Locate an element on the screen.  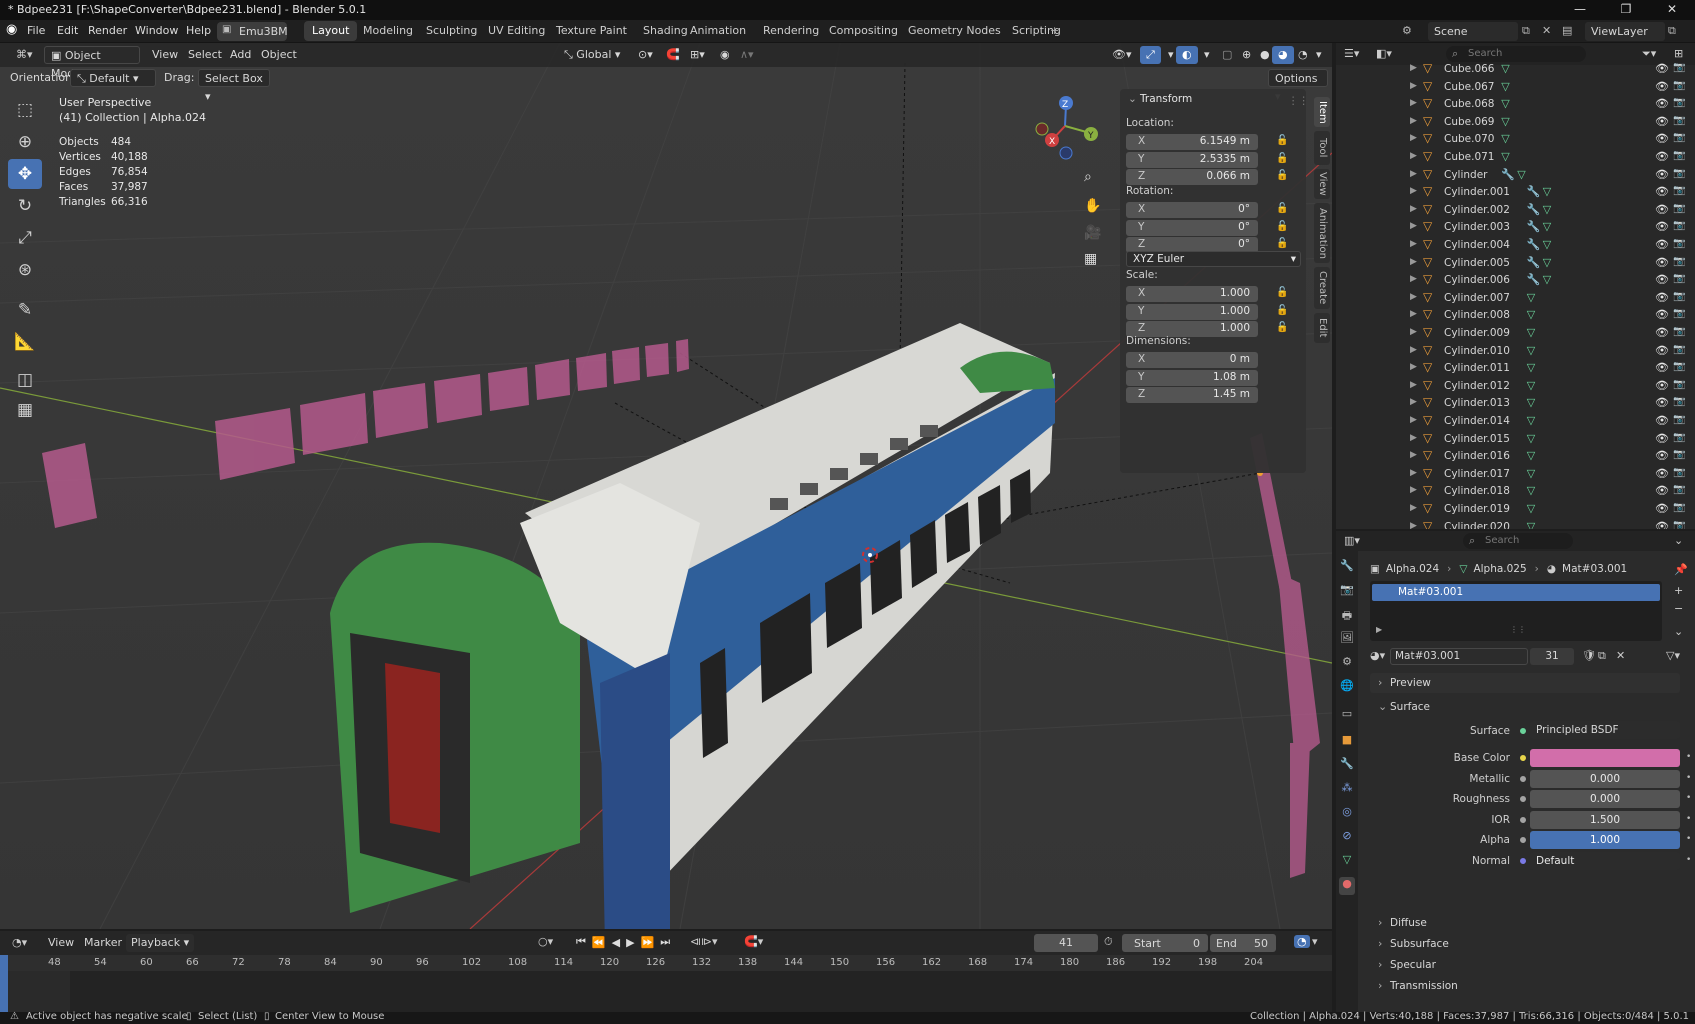
zoom-icon: ⌕ is located at coordinates (1088, 177).